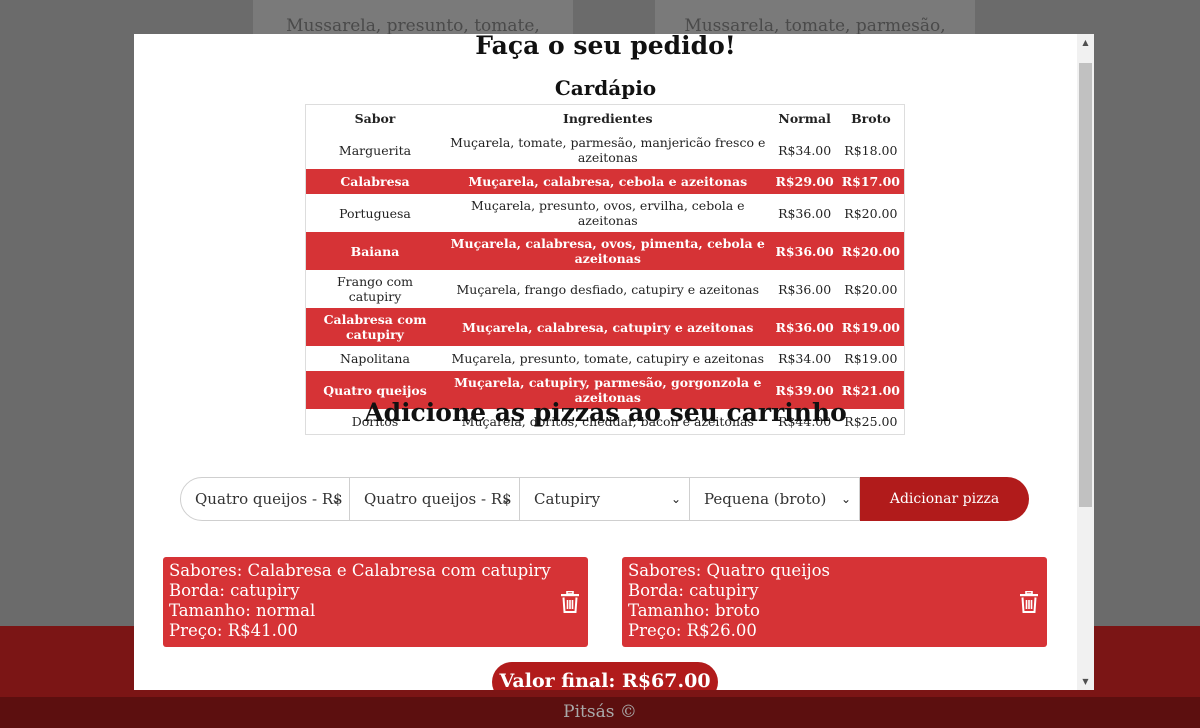 The height and width of the screenshot is (728, 1200). Describe the element at coordinates (871, 118) in the screenshot. I see `column-header-broto: Broto` at that location.